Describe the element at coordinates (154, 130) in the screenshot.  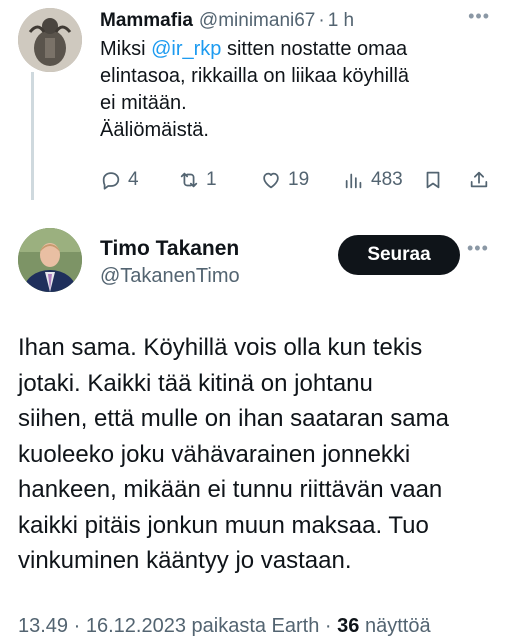
I see `text-line: Ääliömäistä.` at that location.